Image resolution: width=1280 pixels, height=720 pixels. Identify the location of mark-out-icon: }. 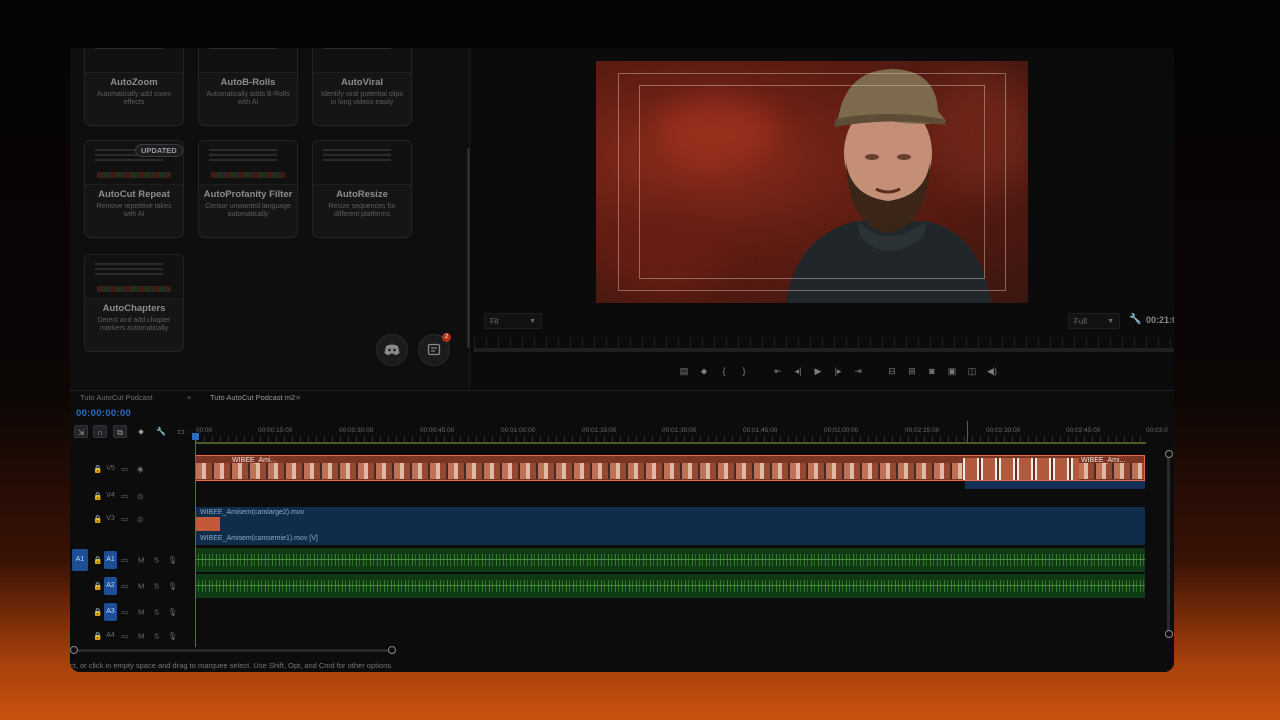
(744, 373).